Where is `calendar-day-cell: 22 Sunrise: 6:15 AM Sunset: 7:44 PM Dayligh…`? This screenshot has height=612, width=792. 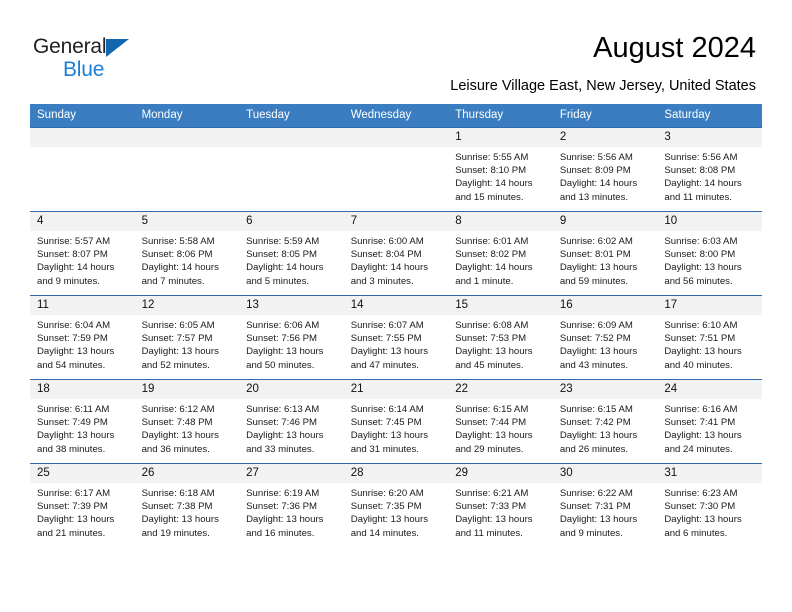 calendar-day-cell: 22 Sunrise: 6:15 AM Sunset: 7:44 PM Dayligh… is located at coordinates (500, 421).